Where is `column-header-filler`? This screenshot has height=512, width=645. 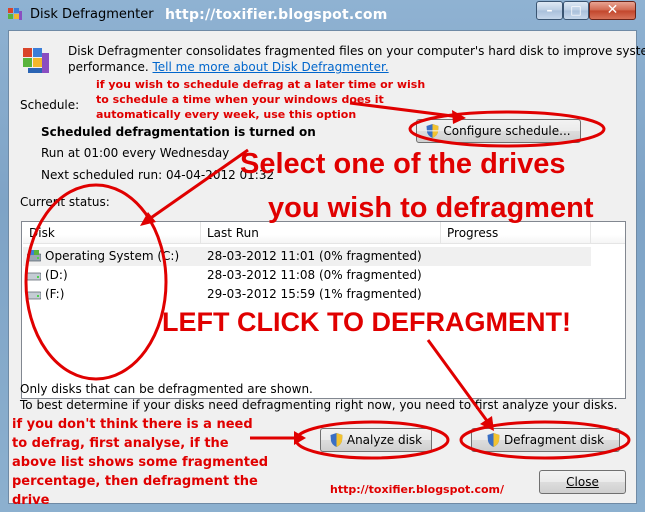 column-header-filler is located at coordinates (608, 233).